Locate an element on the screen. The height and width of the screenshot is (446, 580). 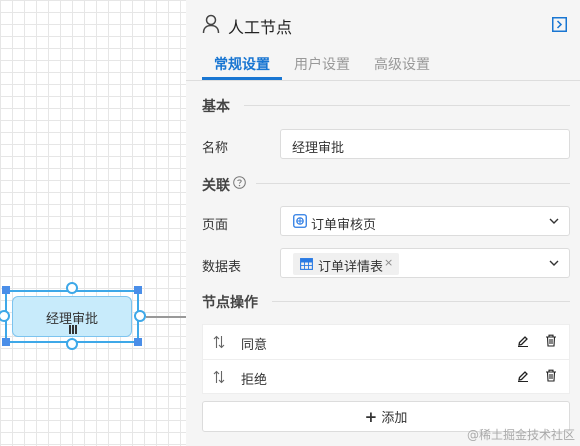
resize-handle-bottom-left is located at coordinates (6, 342).